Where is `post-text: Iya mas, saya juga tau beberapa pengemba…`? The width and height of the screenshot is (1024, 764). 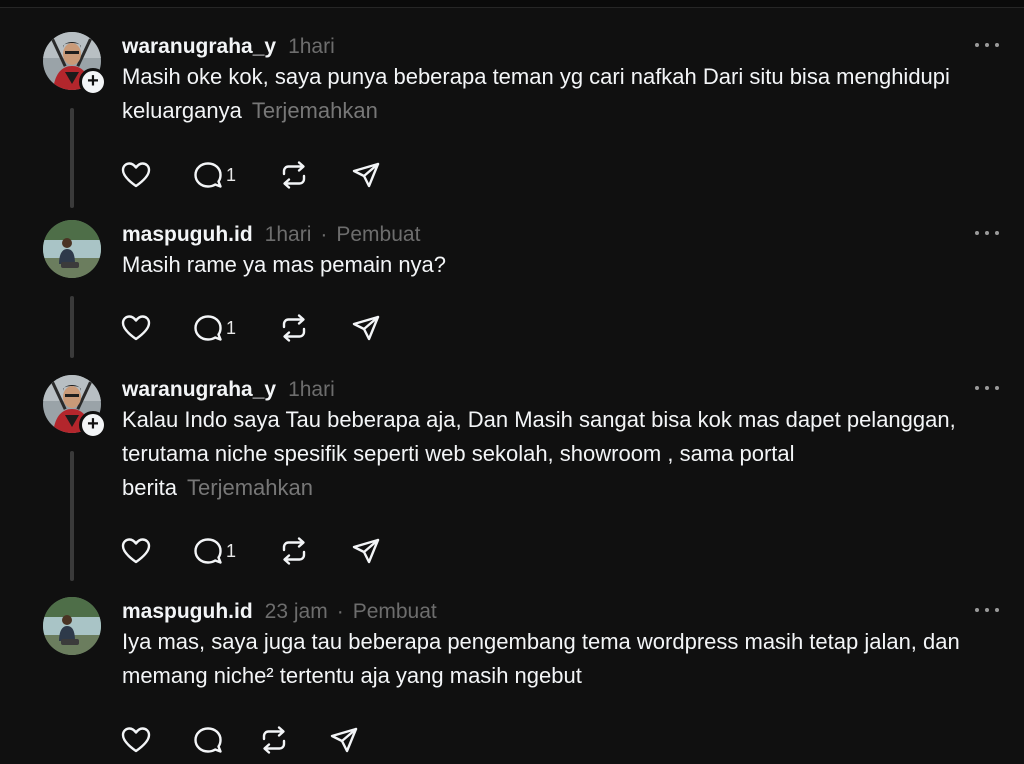
post-text: Iya mas, saya juga tau beberapa pengemba… is located at coordinates (552, 659).